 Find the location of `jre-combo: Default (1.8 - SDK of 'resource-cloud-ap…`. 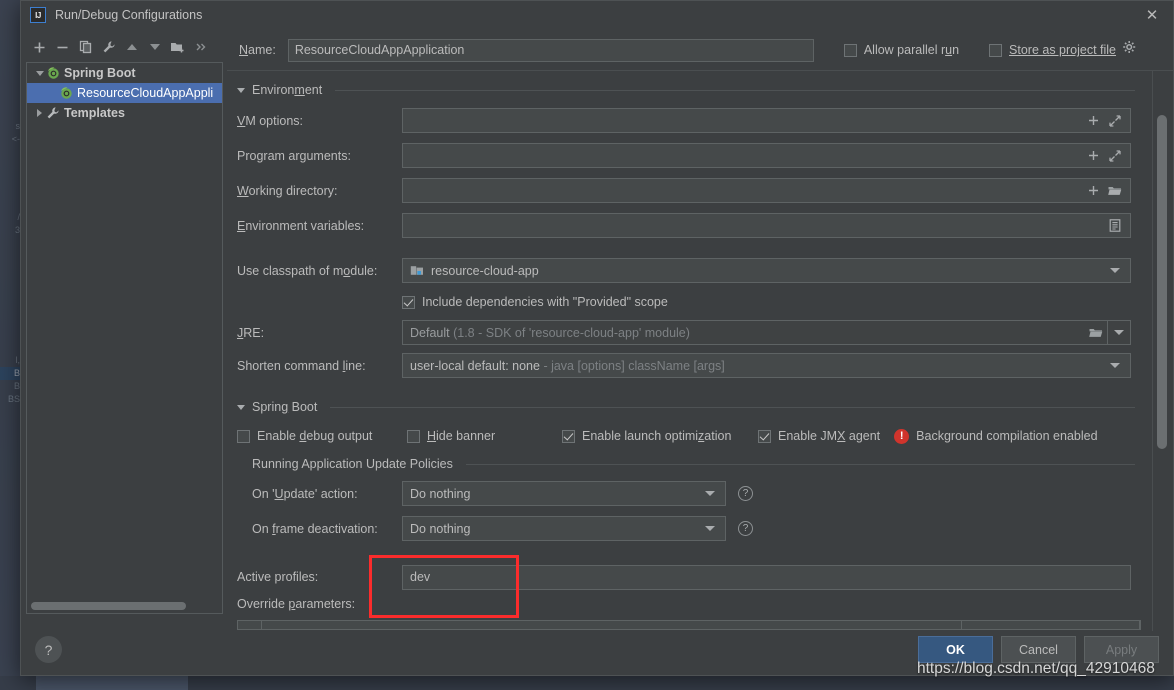

jre-combo: Default (1.8 - SDK of 'resource-cloud-ap… is located at coordinates (766, 332).